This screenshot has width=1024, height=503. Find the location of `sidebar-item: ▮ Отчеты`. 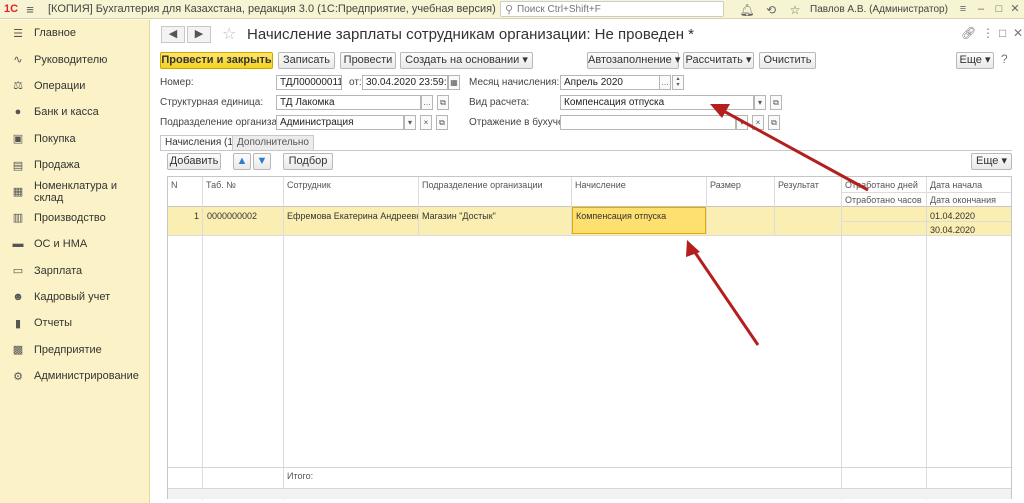

sidebar-item: ▮ Отчеты is located at coordinates (74, 323).